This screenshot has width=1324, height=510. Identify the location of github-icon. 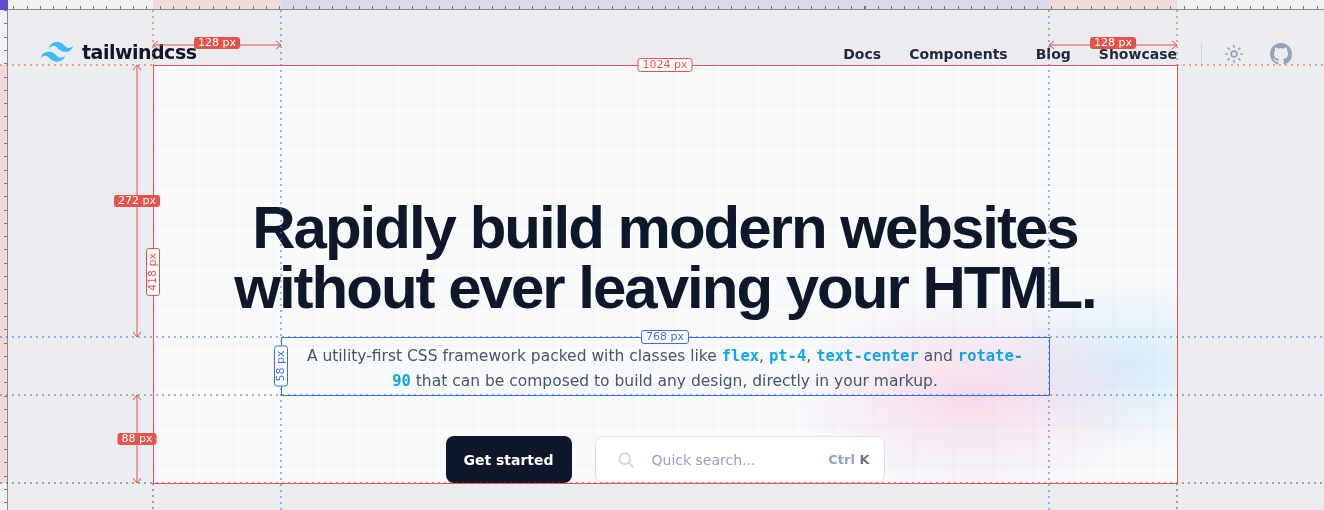
(1281, 54).